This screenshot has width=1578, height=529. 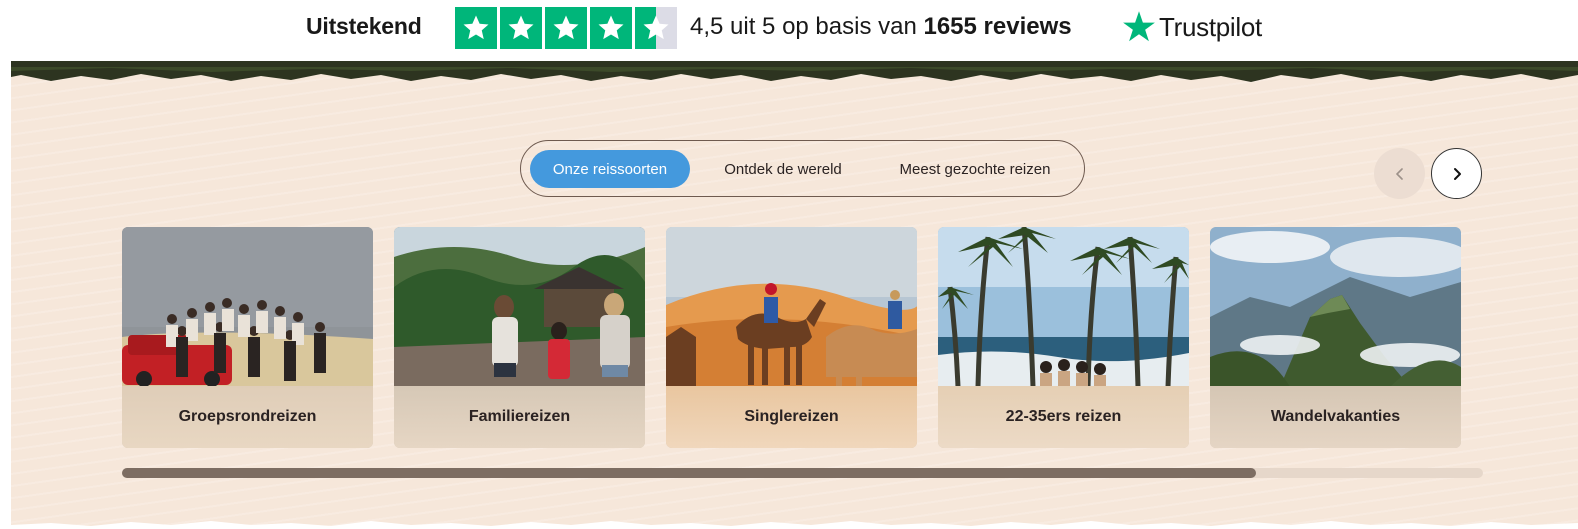 I want to click on trustpilot-logo: Trustpilot, so click(x=1191, y=27).